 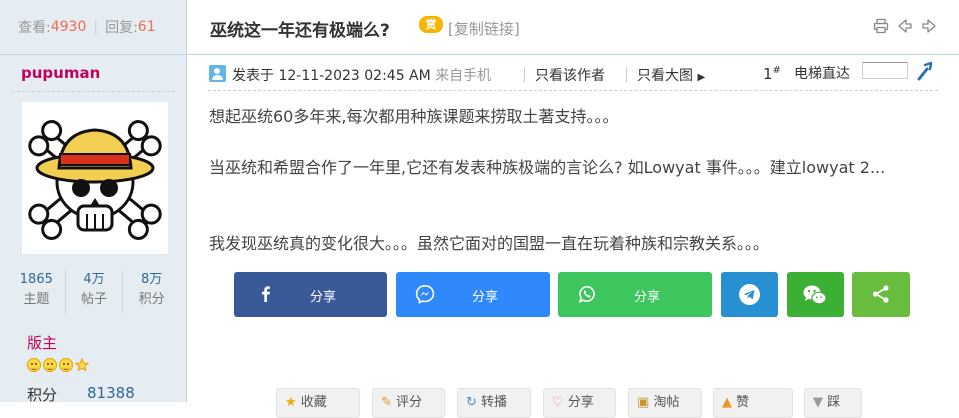 I want to click on share-telegram-button, so click(x=749, y=294).